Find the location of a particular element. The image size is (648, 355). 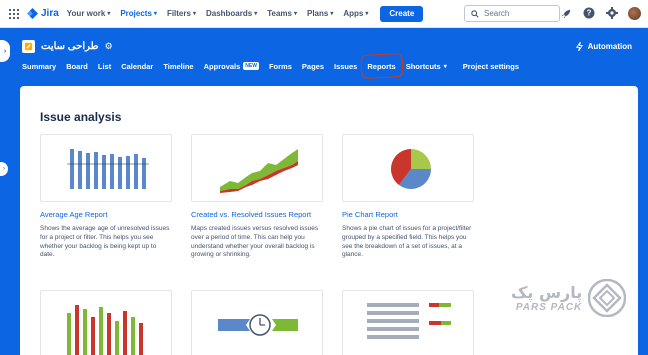

create-button: Create is located at coordinates (402, 13).